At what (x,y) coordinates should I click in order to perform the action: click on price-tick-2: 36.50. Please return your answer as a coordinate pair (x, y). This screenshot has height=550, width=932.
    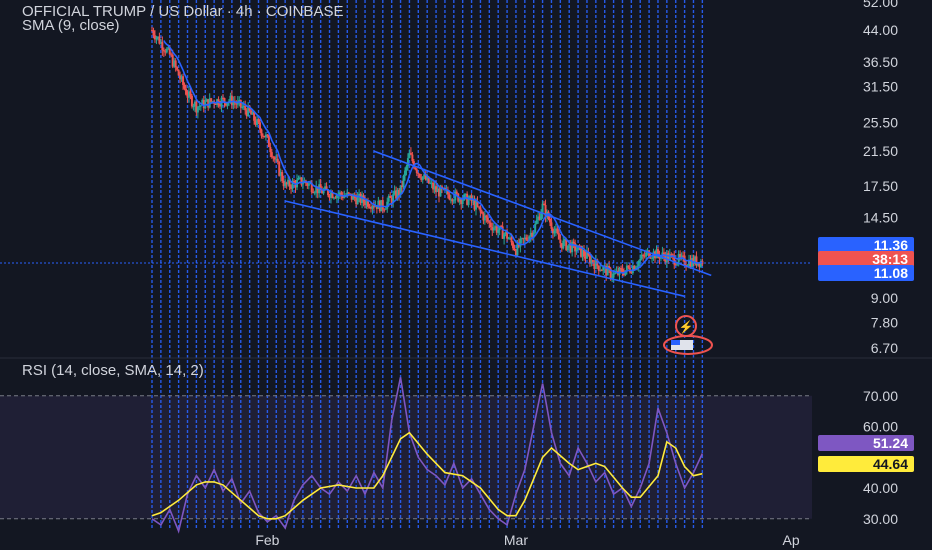
    Looking at the image, I should click on (880, 62).